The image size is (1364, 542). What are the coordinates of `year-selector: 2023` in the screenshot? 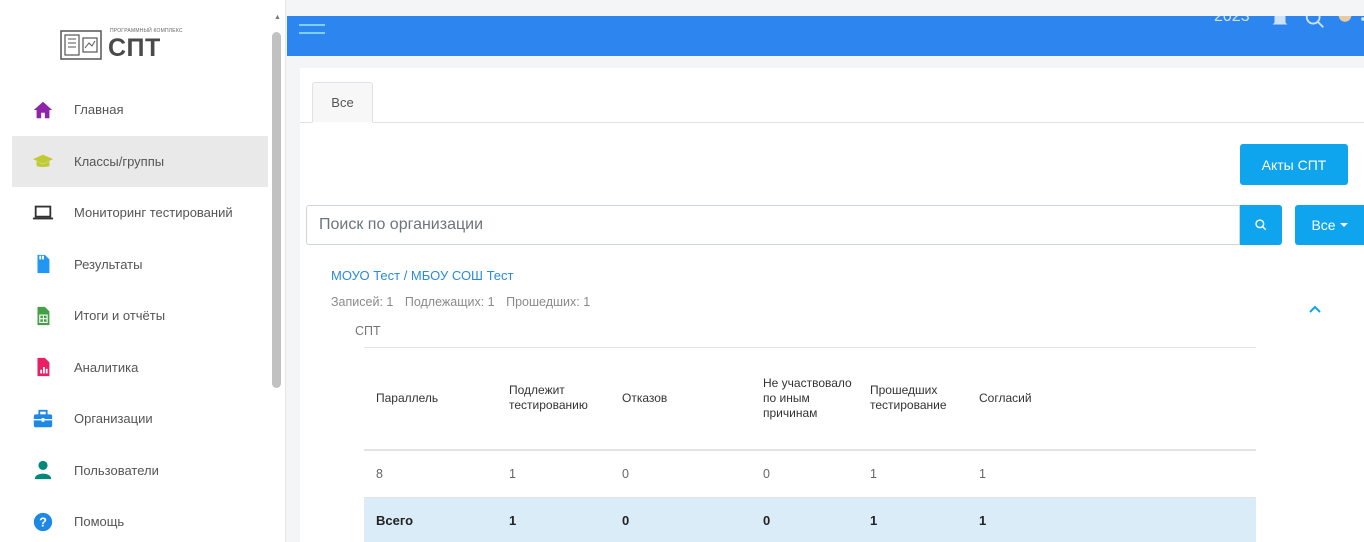 It's located at (1232, 21).